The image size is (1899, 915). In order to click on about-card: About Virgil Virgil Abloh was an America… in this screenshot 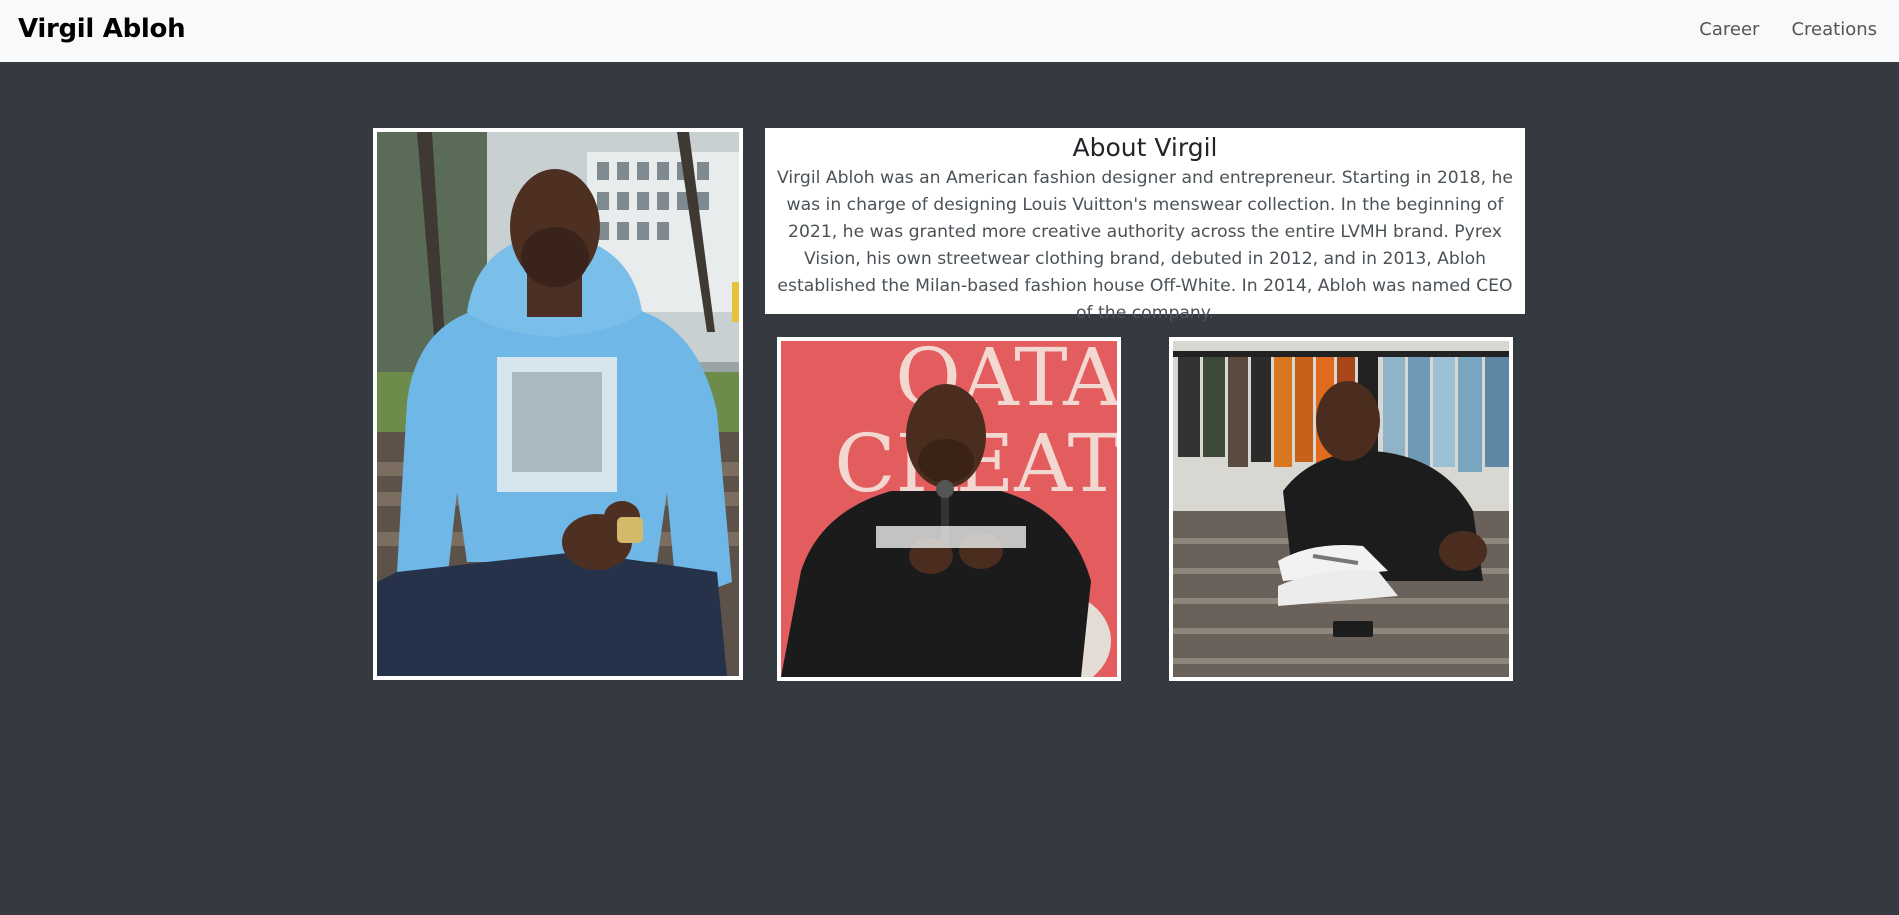, I will do `click(1145, 225)`.